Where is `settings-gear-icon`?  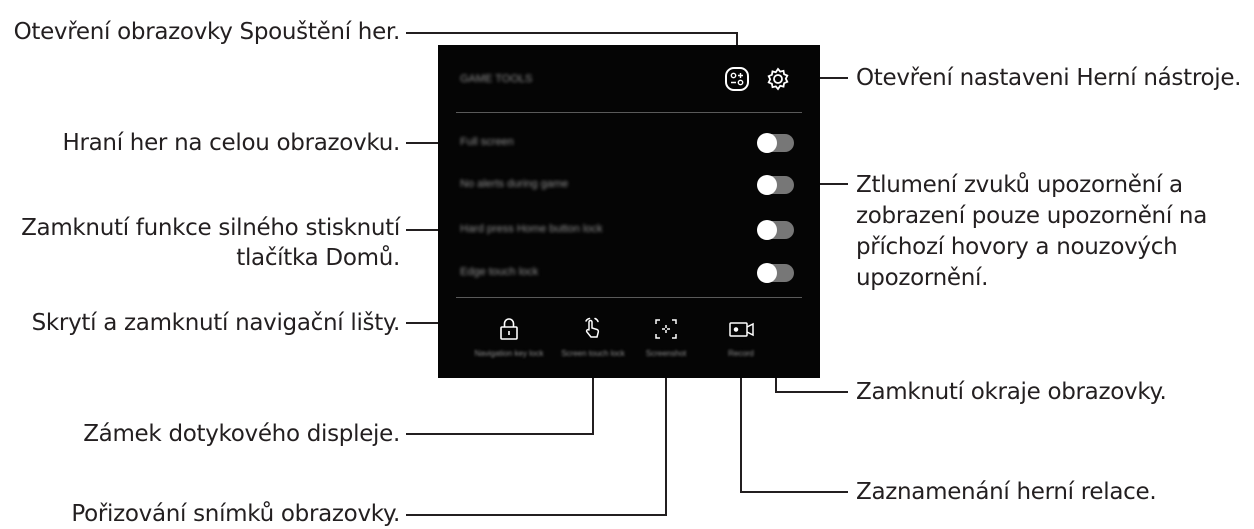
settings-gear-icon is located at coordinates (778, 80).